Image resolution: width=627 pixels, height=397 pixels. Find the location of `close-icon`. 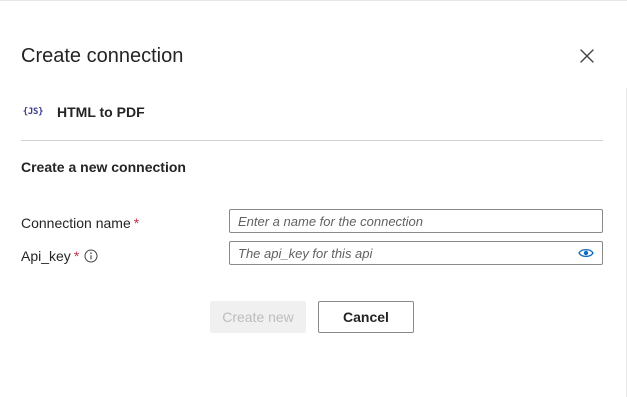

close-icon is located at coordinates (587, 56).